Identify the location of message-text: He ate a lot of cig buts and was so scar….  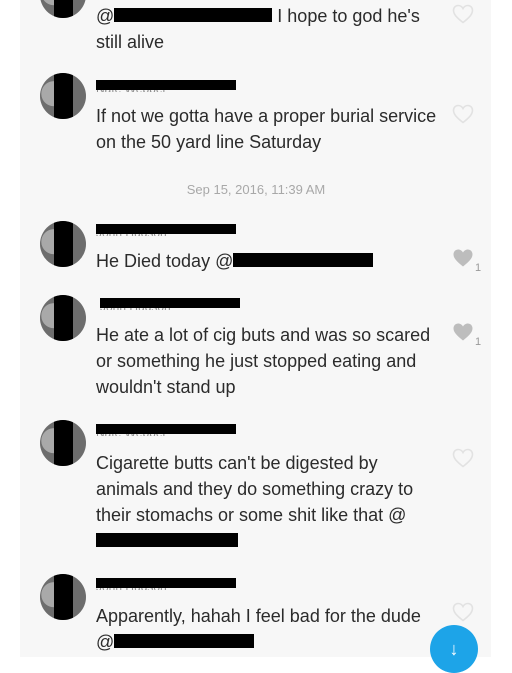
(263, 361).